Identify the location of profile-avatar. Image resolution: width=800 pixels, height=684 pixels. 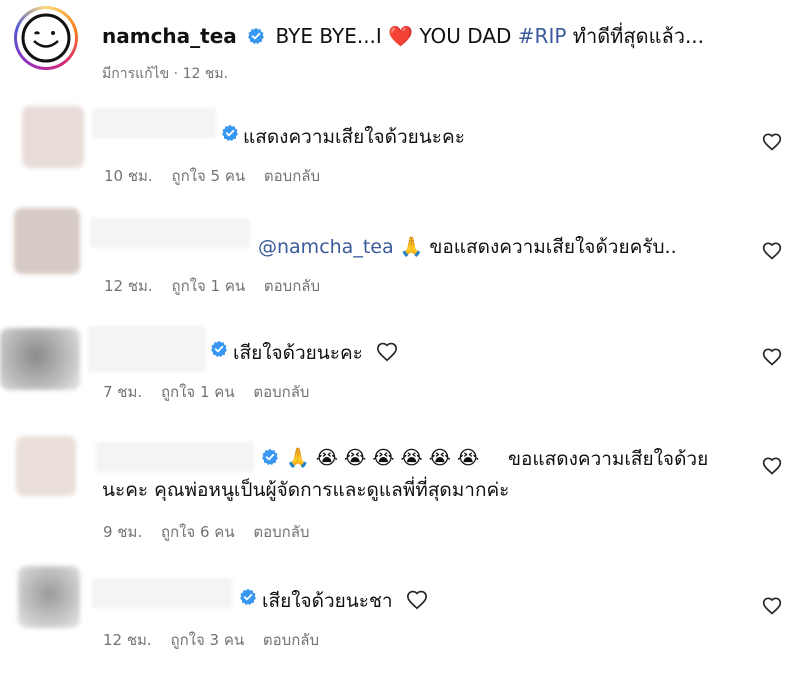
(46, 38).